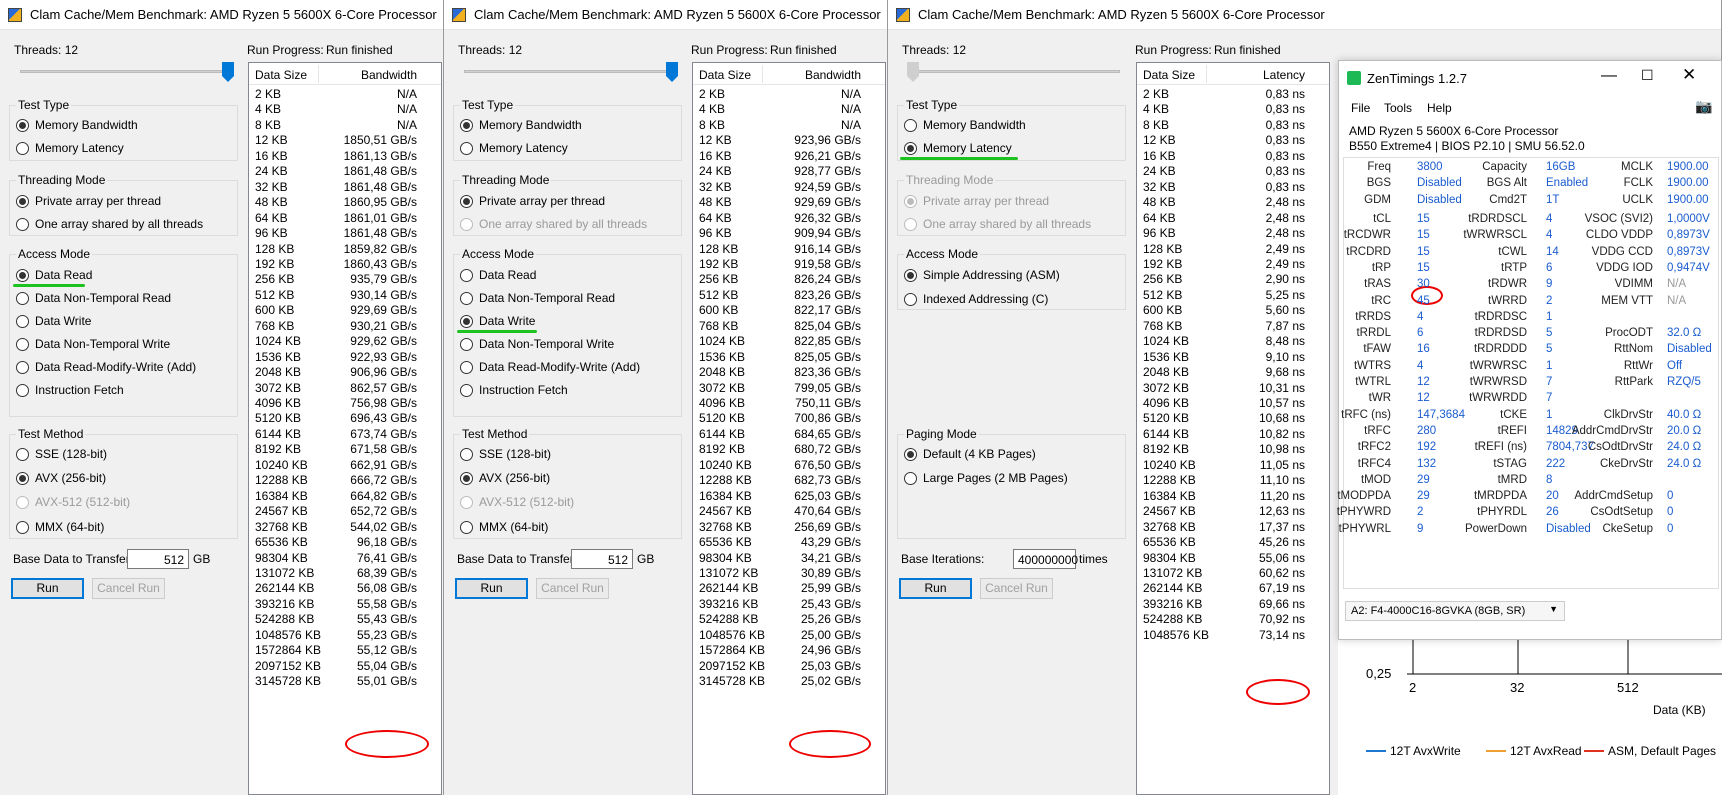 This screenshot has width=1722, height=798. What do you see at coordinates (725, 495) in the screenshot?
I see `row-data-size: 16384 KB` at bounding box center [725, 495].